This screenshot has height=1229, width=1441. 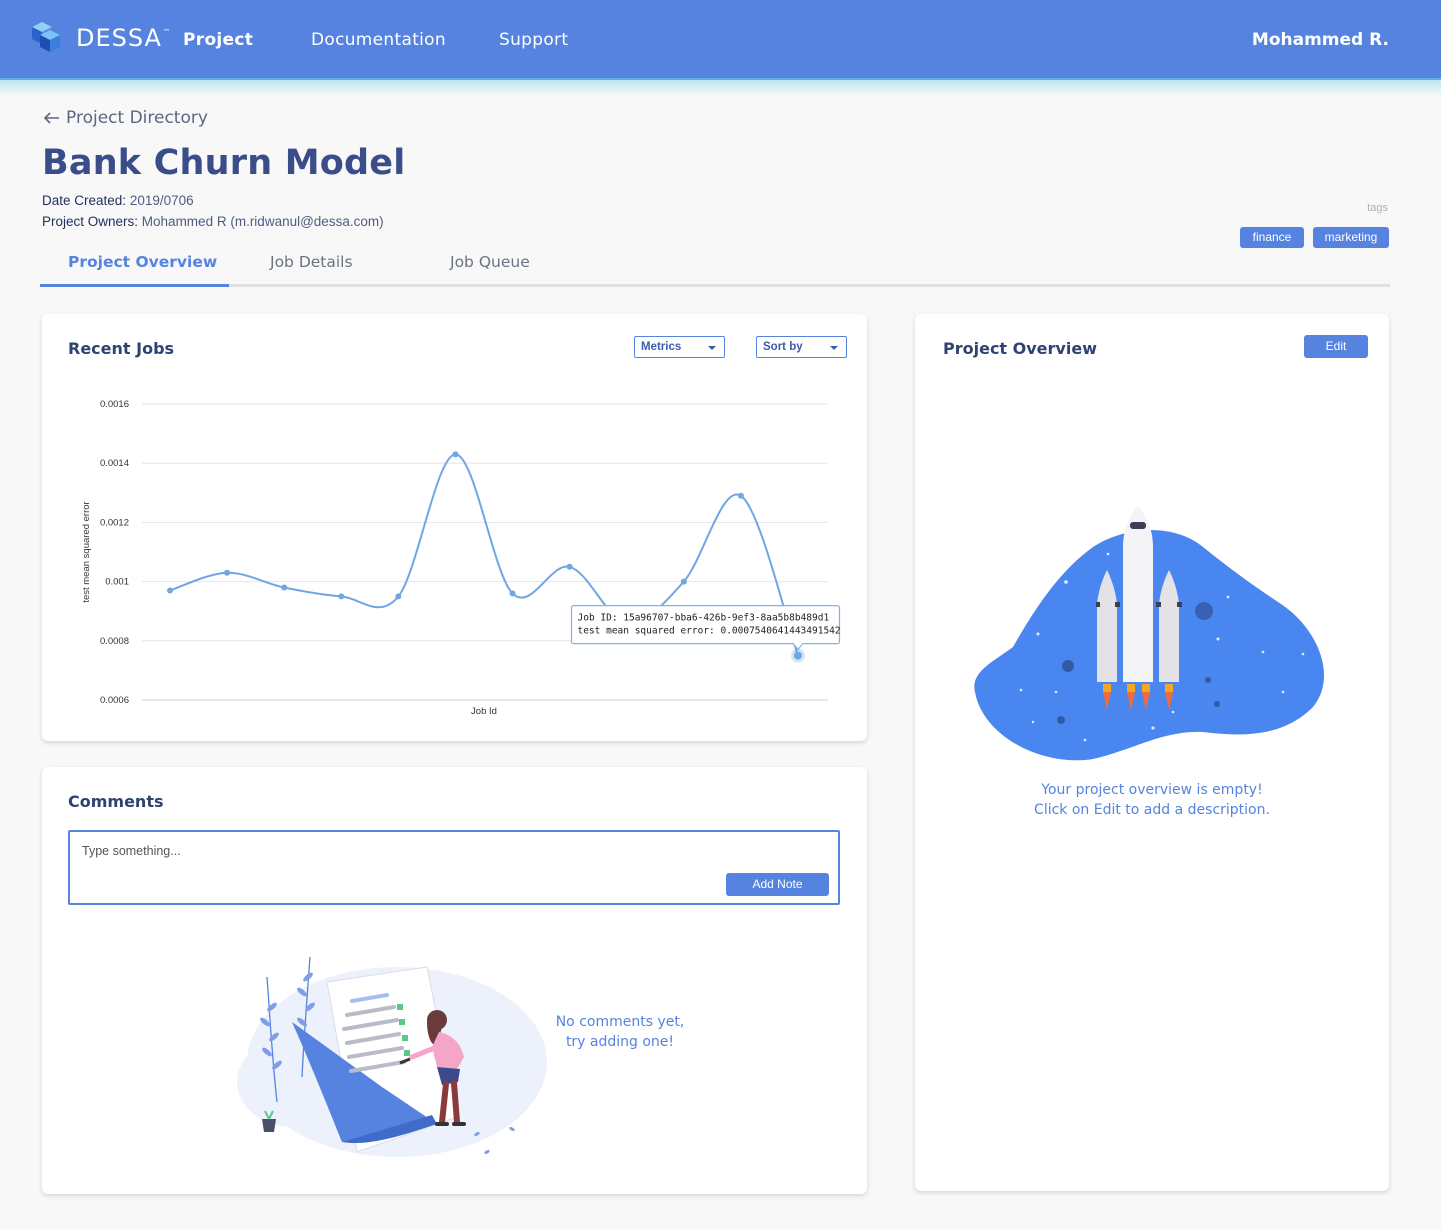 I want to click on active-tab-indicator, so click(x=134, y=285).